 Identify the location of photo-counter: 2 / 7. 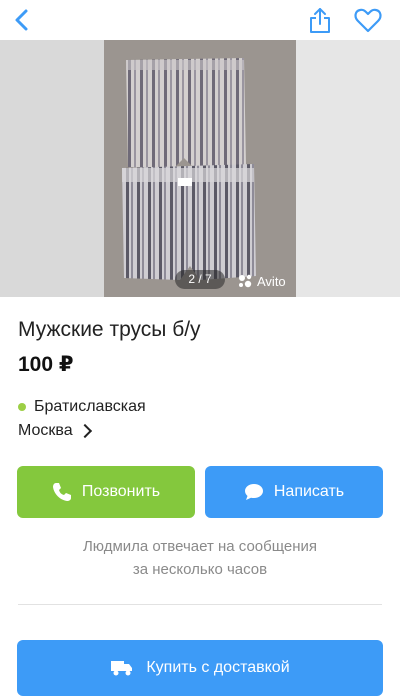
(200, 279).